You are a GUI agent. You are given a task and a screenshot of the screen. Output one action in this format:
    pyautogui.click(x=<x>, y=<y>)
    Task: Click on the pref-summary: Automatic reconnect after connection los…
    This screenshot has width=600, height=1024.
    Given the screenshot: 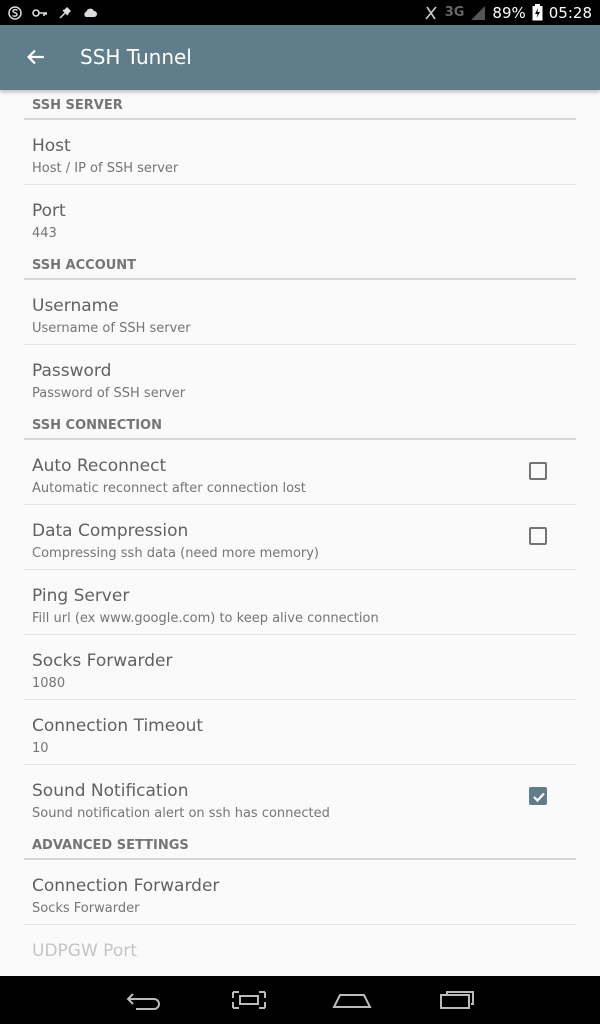 What is the action you would take?
    pyautogui.click(x=169, y=488)
    